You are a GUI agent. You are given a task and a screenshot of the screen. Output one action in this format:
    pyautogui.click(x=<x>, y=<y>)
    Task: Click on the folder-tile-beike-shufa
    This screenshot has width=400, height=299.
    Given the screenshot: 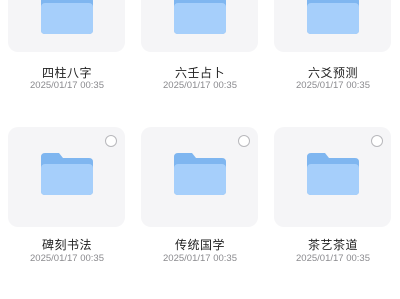 What is the action you would take?
    pyautogui.click(x=66, y=177)
    